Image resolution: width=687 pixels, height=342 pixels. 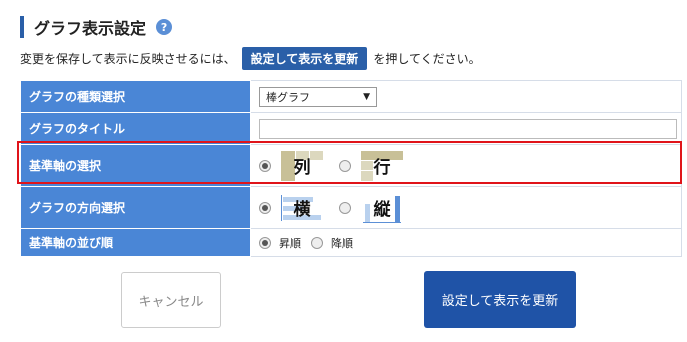 I want to click on direction-radio-horizontal, so click(x=265, y=207).